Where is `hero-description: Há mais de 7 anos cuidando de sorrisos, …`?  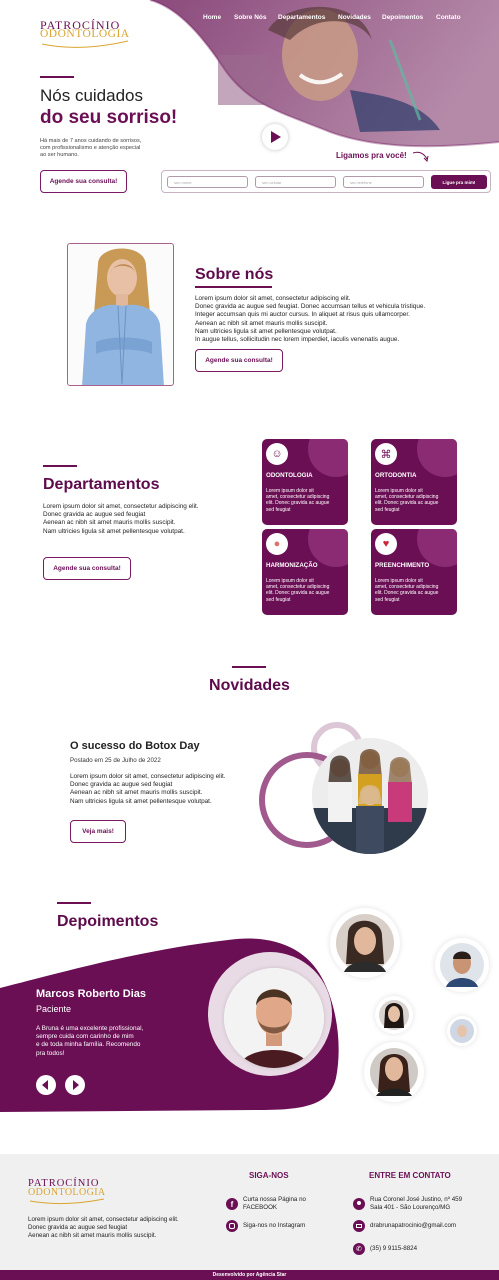 hero-description: Há mais de 7 anos cuidando de sorrisos, … is located at coordinates (91, 148).